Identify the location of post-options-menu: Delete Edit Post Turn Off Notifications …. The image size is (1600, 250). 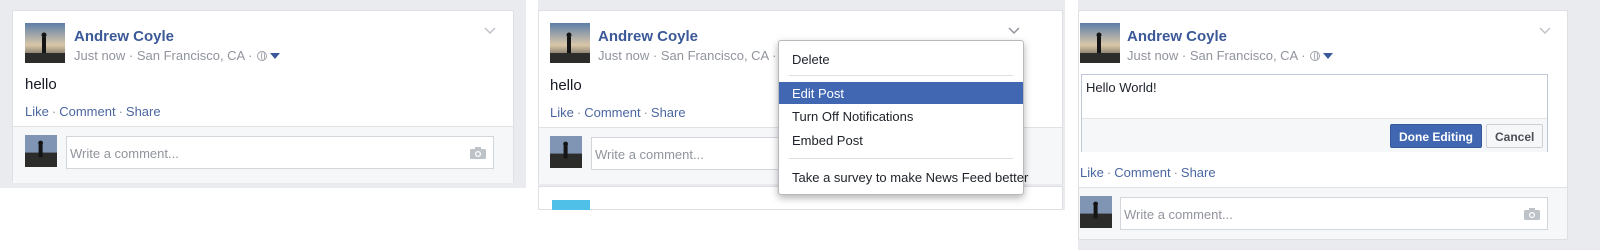
(903, 117).